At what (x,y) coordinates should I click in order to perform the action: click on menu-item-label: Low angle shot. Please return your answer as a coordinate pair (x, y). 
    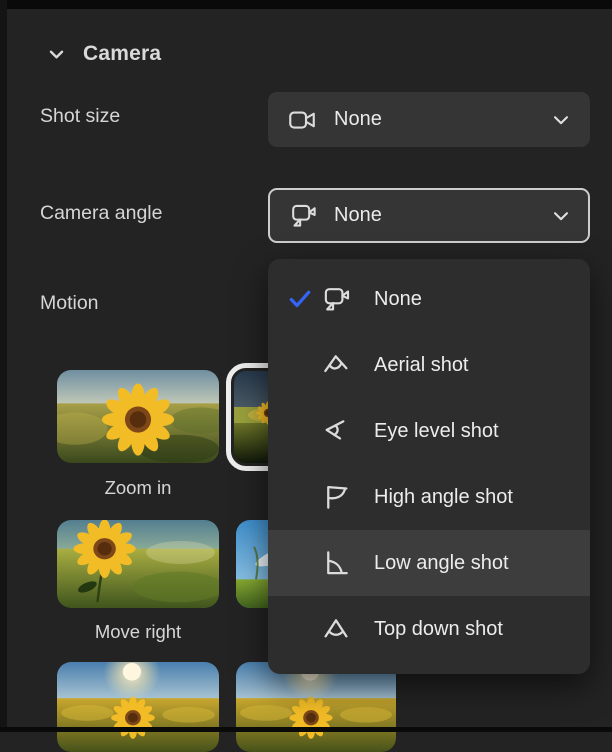
    Looking at the image, I should click on (441, 562).